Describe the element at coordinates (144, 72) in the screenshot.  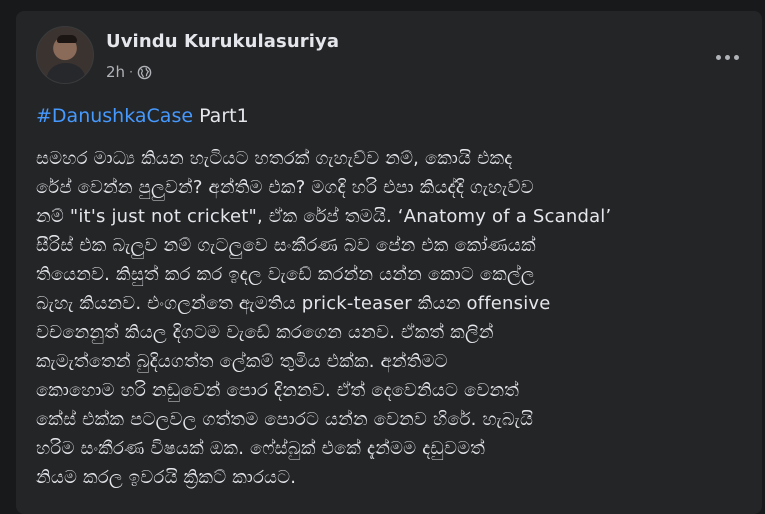
I see `globe-icon` at that location.